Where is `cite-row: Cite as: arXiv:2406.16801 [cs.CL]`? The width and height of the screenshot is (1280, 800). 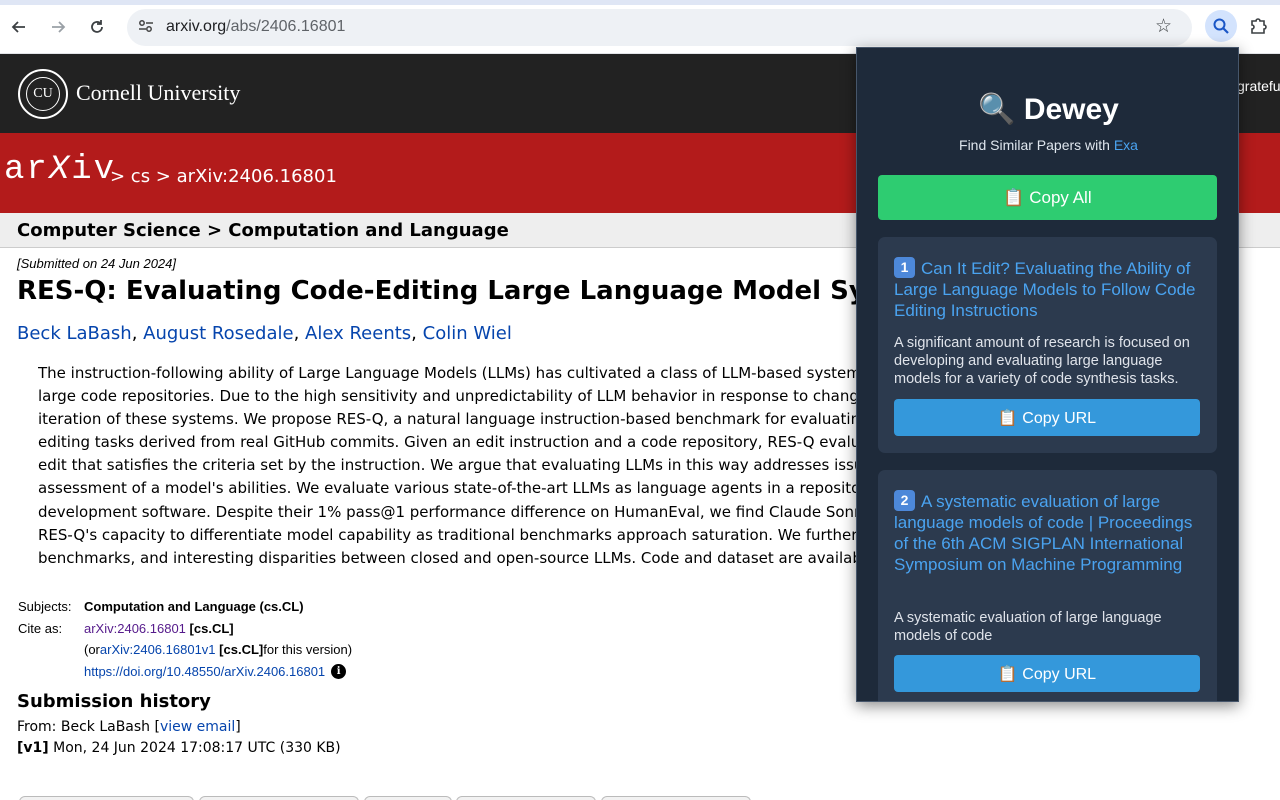
cite-row: Cite as: arXiv:2406.16801 [cs.CL] is located at coordinates (185, 629).